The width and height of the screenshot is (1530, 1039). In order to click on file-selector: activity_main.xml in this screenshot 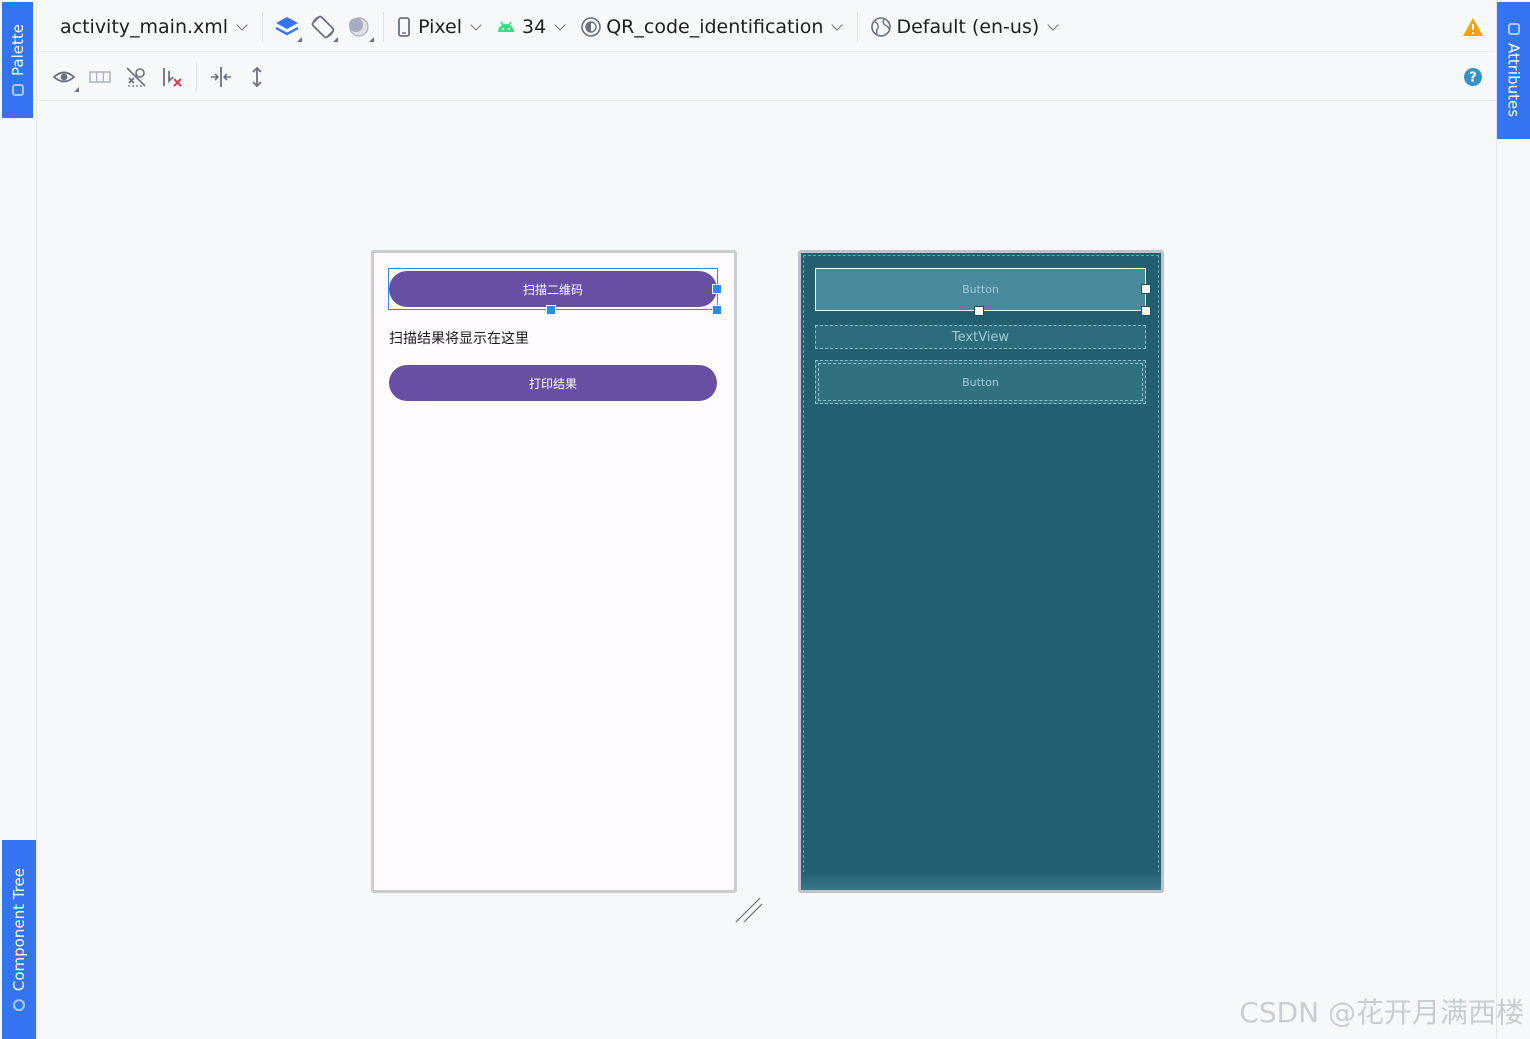, I will do `click(155, 27)`.